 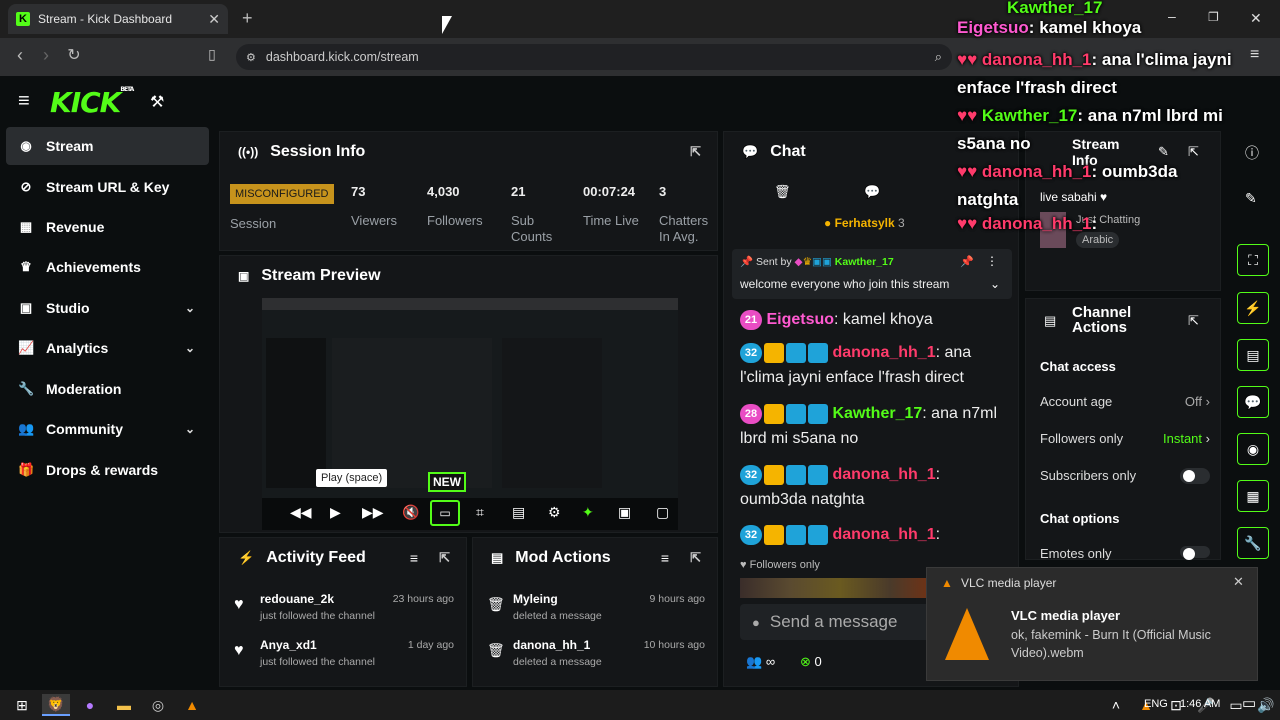 What do you see at coordinates (92, 102) in the screenshot?
I see `kick-logo: KICKBETA` at bounding box center [92, 102].